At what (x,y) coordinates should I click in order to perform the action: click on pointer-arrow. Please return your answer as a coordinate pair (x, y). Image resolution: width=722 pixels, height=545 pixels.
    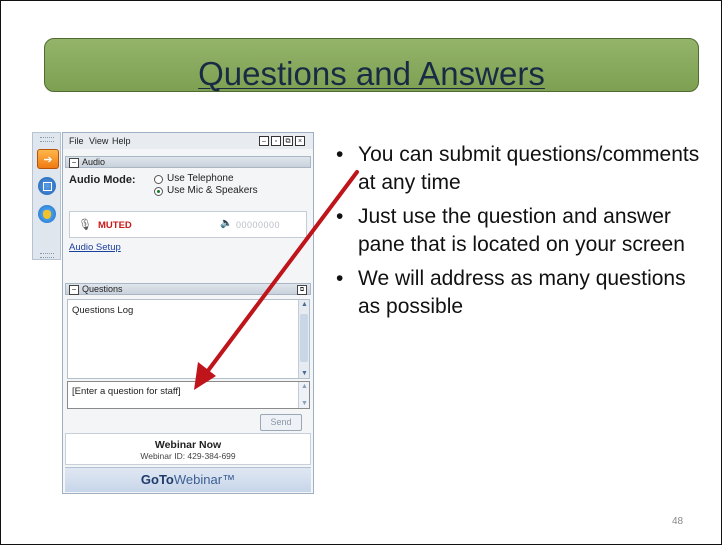
    Looking at the image, I should click on (276, 280).